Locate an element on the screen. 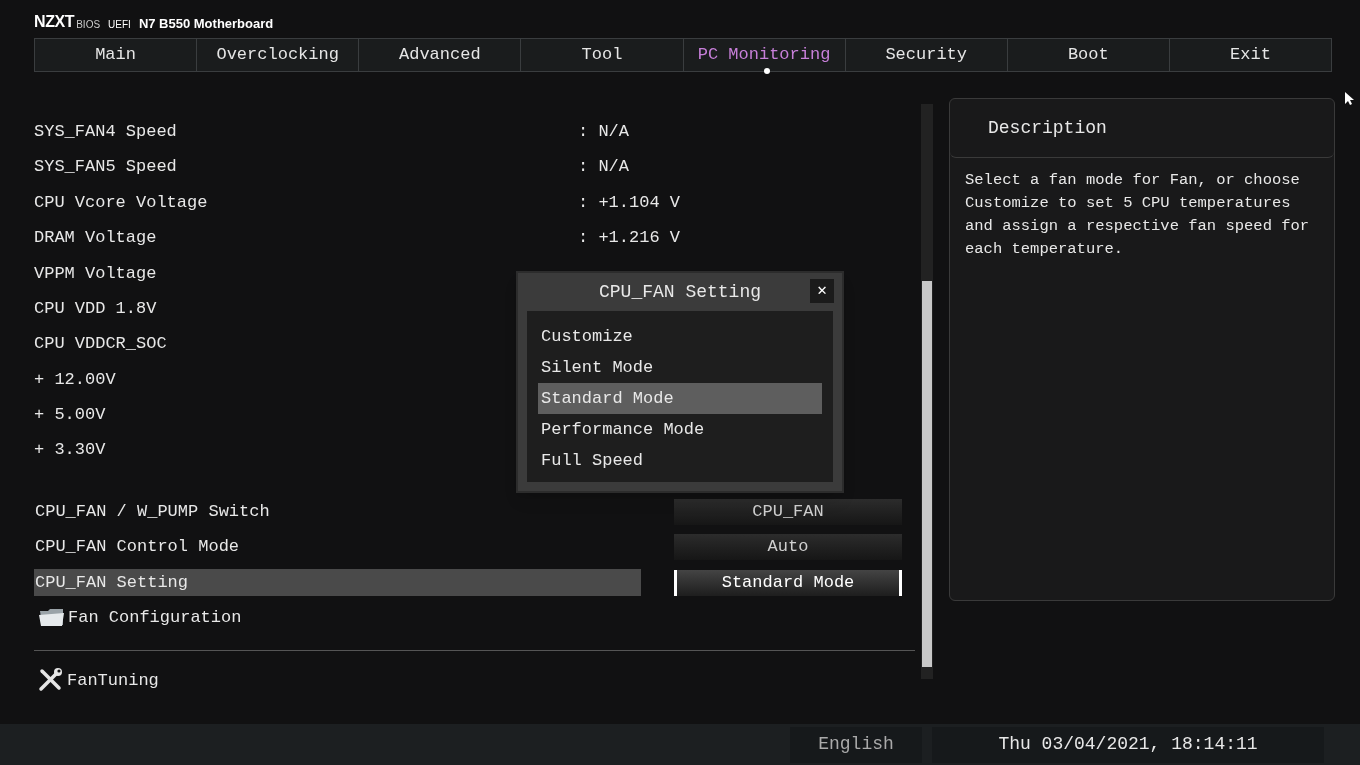 The height and width of the screenshot is (765, 1360). reading-label: SYS_FAN4 Speed is located at coordinates (105, 131).